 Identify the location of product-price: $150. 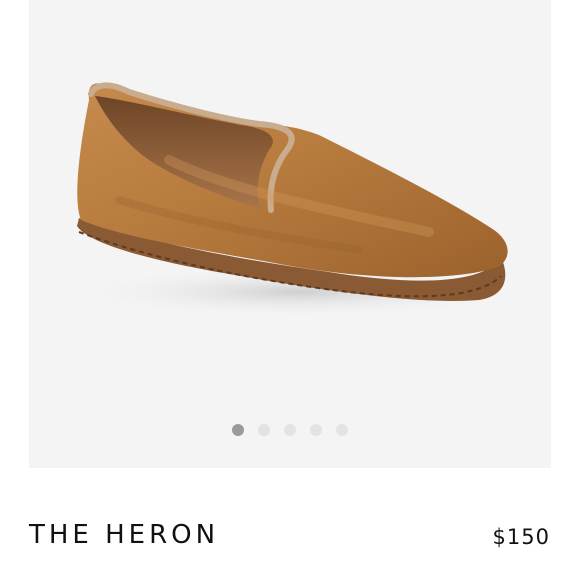
(521, 537).